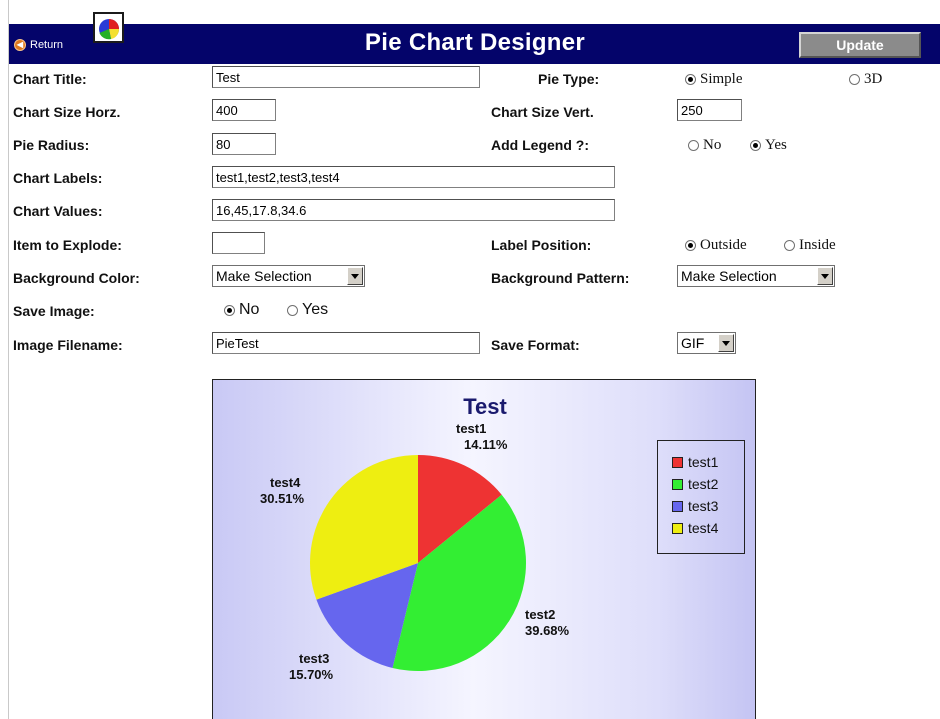 Image resolution: width=940 pixels, height=719 pixels. Describe the element at coordinates (541, 245) in the screenshot. I see `label-position-label: Label Position:` at that location.